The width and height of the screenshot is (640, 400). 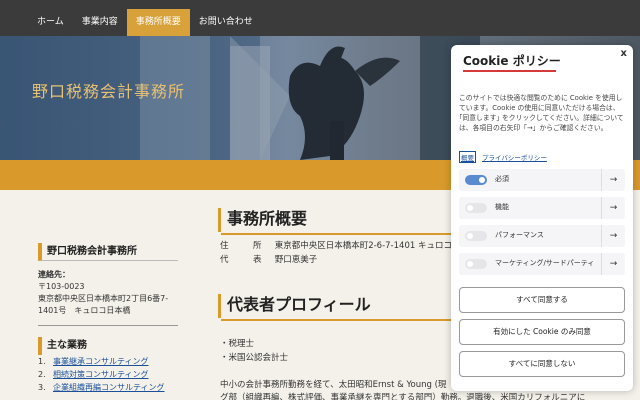 What do you see at coordinates (542, 180) in the screenshot?
I see `cookie-category-required: 必須 →` at bounding box center [542, 180].